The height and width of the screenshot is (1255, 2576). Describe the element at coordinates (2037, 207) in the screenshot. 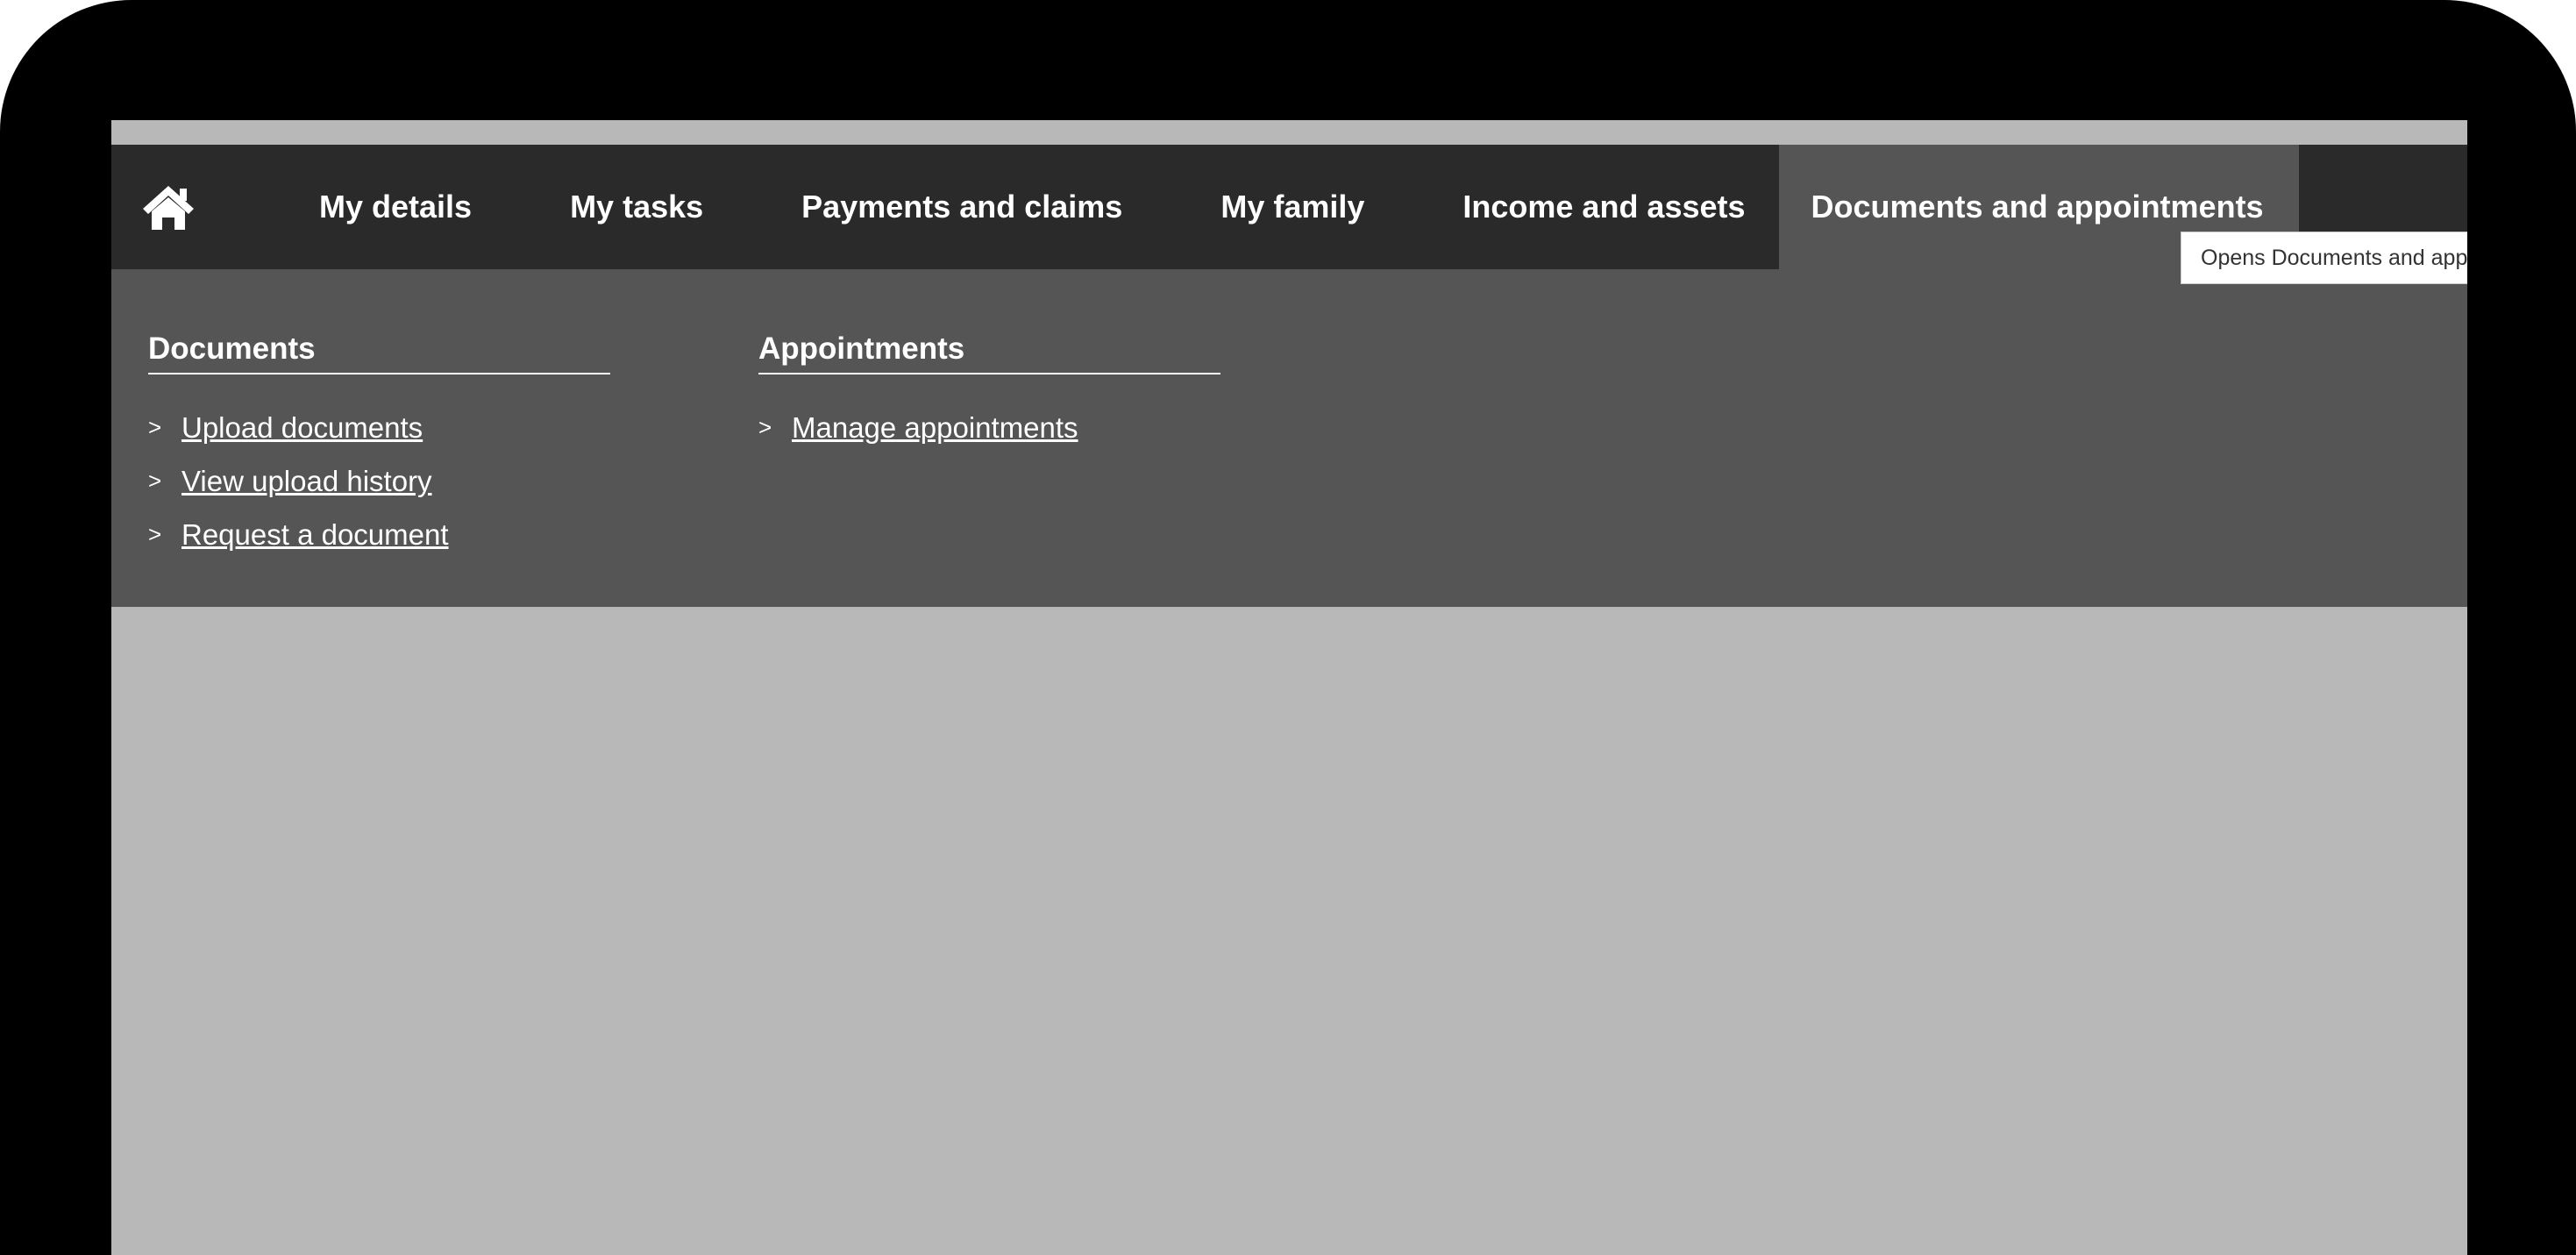

I see `nav-label: Documents and appointments` at that location.